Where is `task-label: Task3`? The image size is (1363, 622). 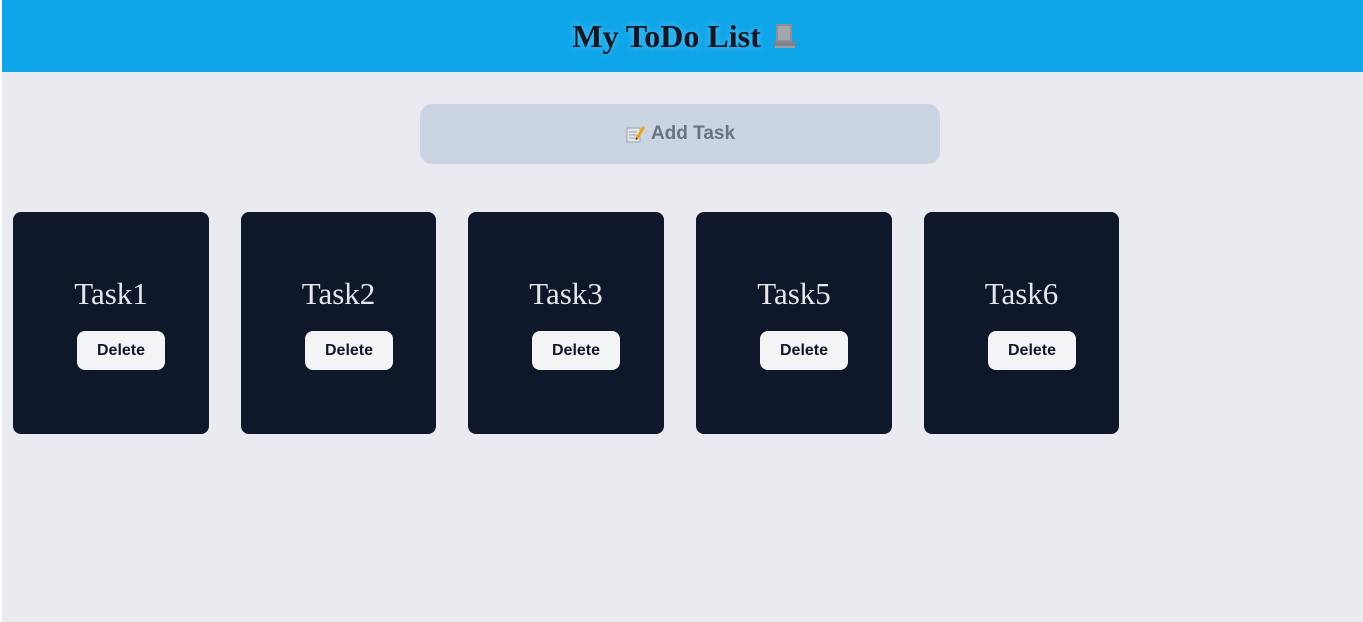
task-label: Task3 is located at coordinates (566, 293).